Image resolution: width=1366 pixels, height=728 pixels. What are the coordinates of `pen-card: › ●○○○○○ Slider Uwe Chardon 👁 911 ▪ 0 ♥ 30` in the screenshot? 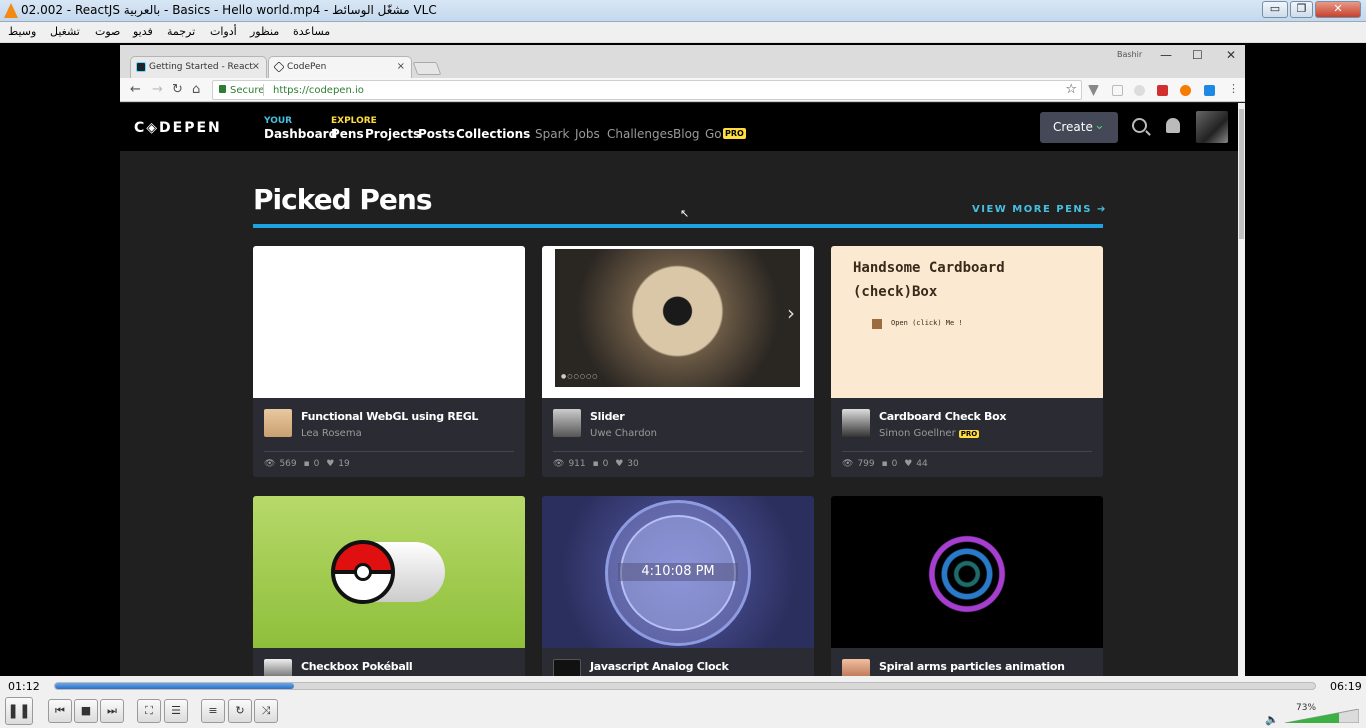 It's located at (678, 361).